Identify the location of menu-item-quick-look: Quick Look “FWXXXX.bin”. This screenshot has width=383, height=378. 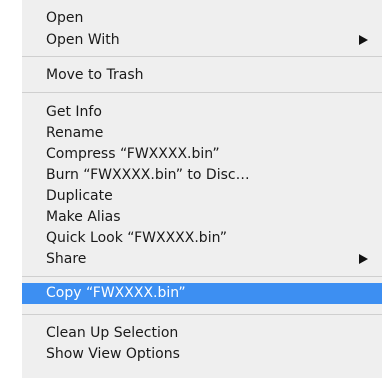
(202, 238).